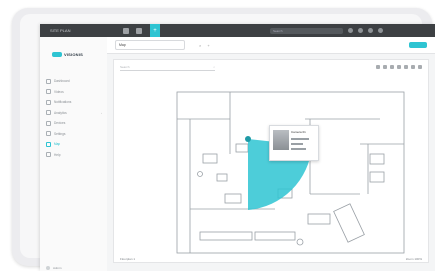 The width and height of the screenshot is (435, 271). I want to click on search-placeholder: Search, so click(125, 66).